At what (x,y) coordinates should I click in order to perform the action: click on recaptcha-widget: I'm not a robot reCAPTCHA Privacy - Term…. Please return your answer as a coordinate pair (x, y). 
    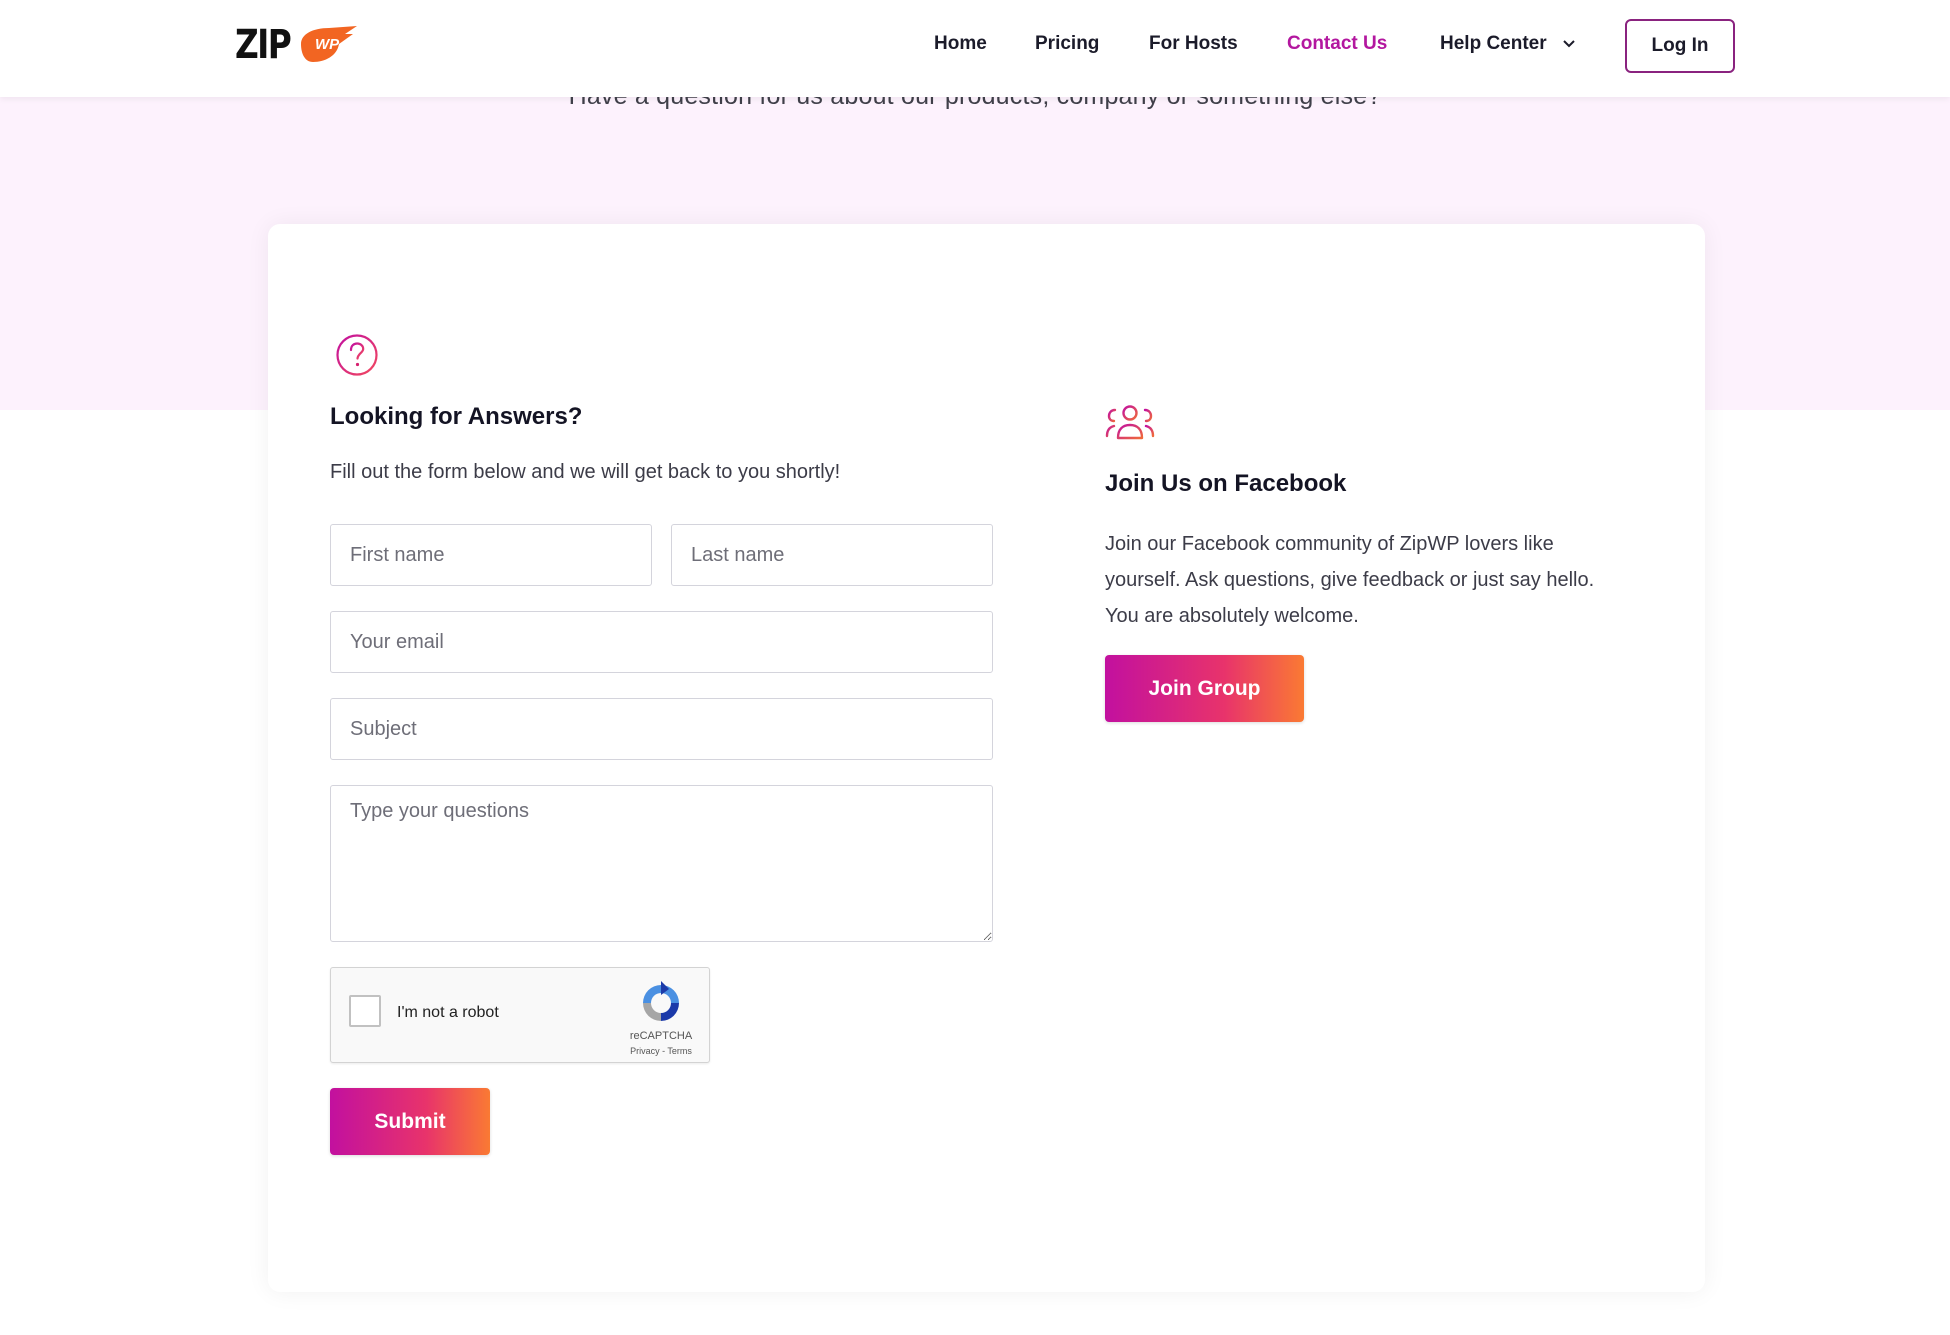
    Looking at the image, I should click on (520, 1015).